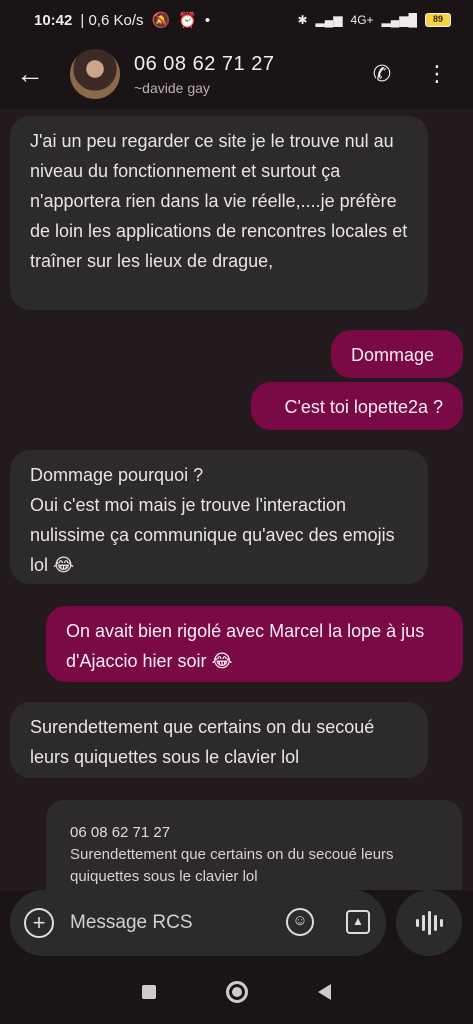 This screenshot has width=473, height=1024. What do you see at coordinates (357, 406) in the screenshot?
I see `message-bubble-outgoing: C'est toi lopette2a ?` at bounding box center [357, 406].